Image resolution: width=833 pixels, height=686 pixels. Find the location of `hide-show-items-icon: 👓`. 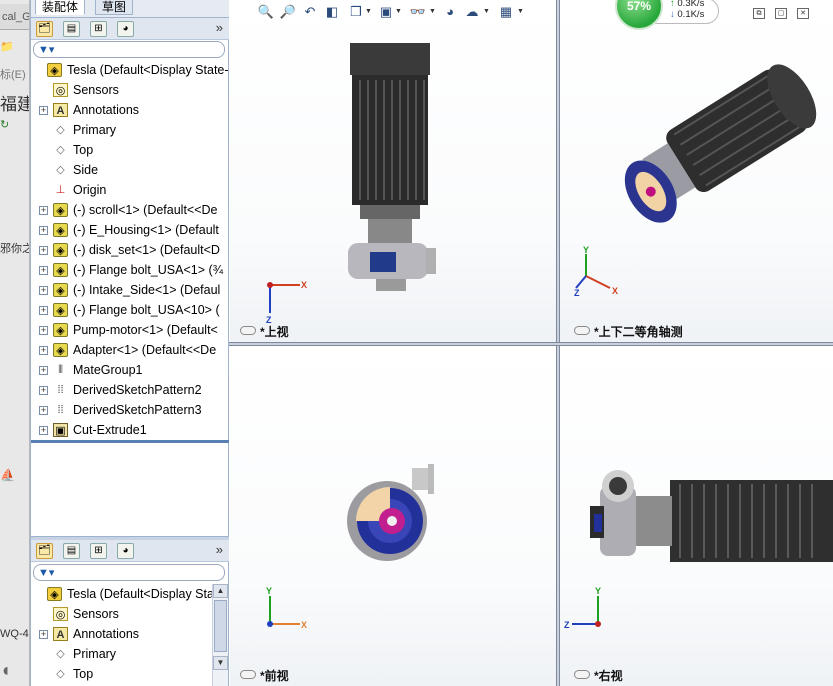

hide-show-items-icon: 👓 is located at coordinates (418, 12).